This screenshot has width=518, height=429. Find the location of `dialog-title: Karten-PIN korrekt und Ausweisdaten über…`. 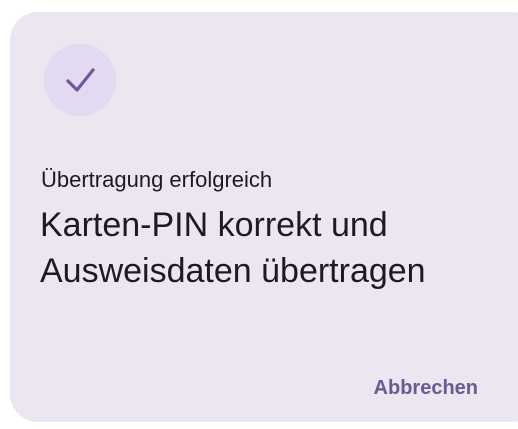

dialog-title: Karten-PIN korrekt und Ausweisdaten über… is located at coordinates (233, 248).